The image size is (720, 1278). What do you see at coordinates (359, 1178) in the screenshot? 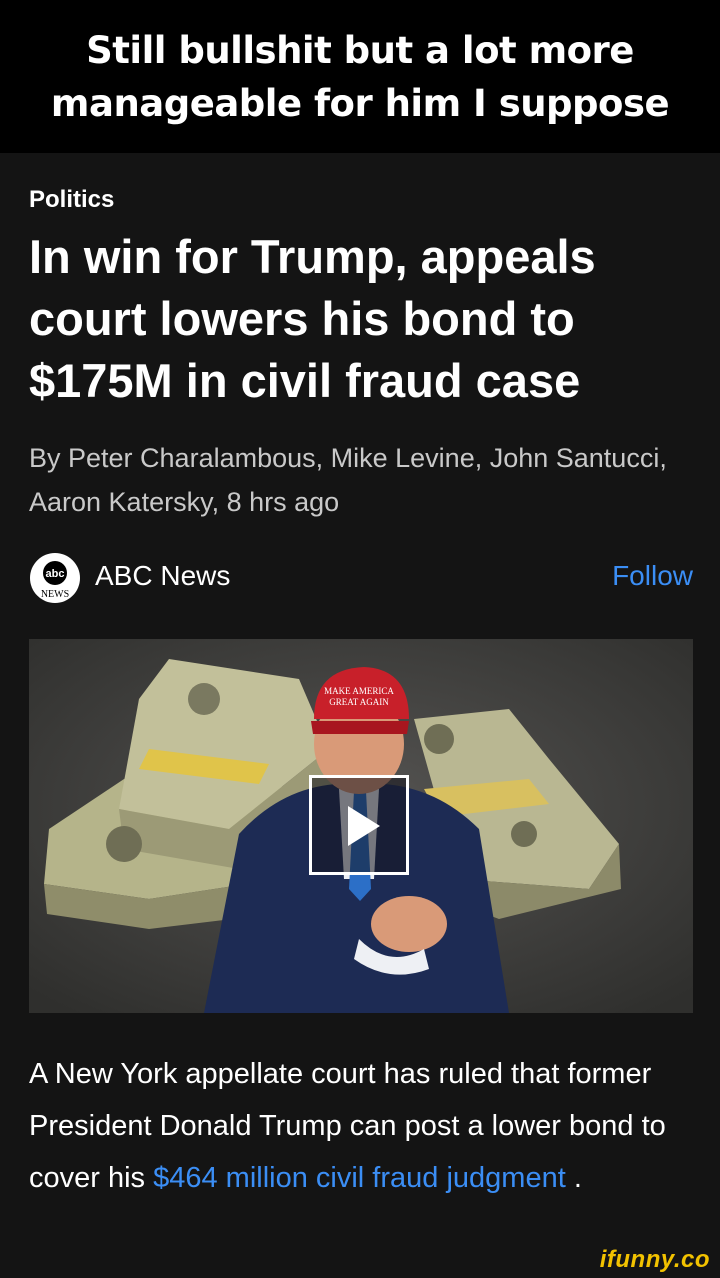
I see `judgment-link: $464 million civil fraud judgment` at bounding box center [359, 1178].